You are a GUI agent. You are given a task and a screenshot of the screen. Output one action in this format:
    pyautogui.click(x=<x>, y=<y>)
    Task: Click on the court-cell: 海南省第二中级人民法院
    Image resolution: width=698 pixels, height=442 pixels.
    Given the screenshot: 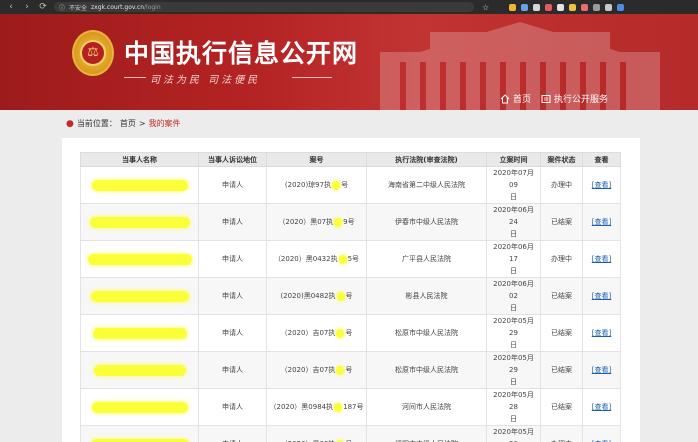 What is the action you would take?
    pyautogui.click(x=426, y=185)
    